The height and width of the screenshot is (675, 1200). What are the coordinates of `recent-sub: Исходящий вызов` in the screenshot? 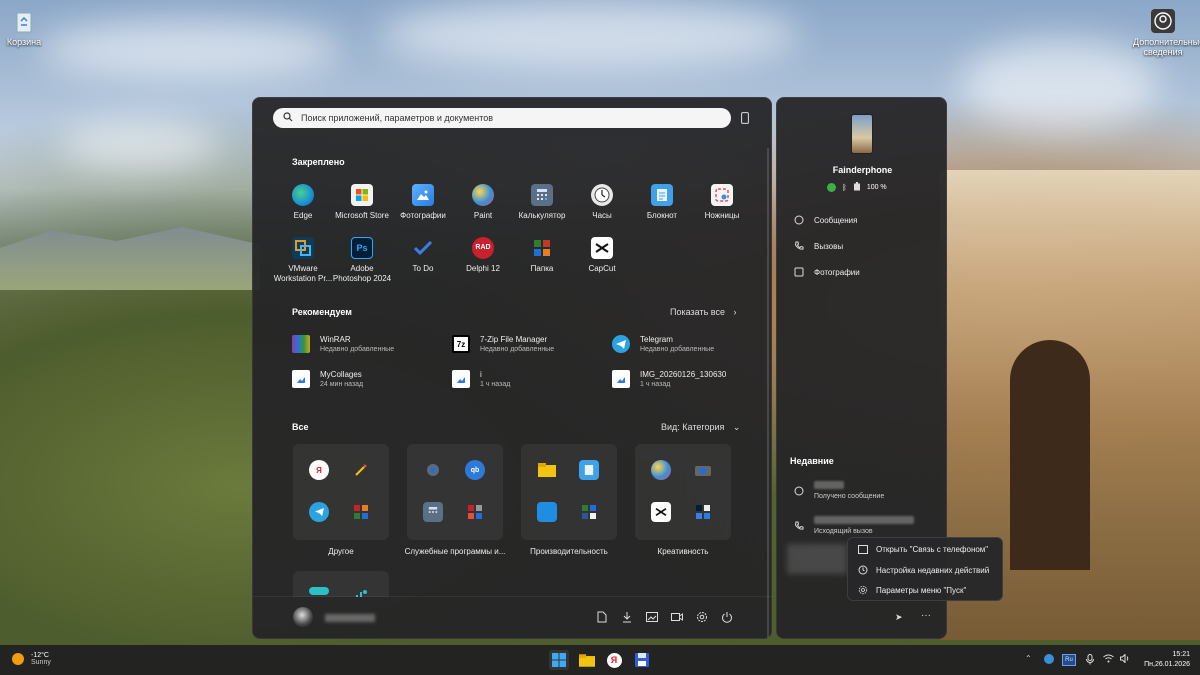 It's located at (843, 531).